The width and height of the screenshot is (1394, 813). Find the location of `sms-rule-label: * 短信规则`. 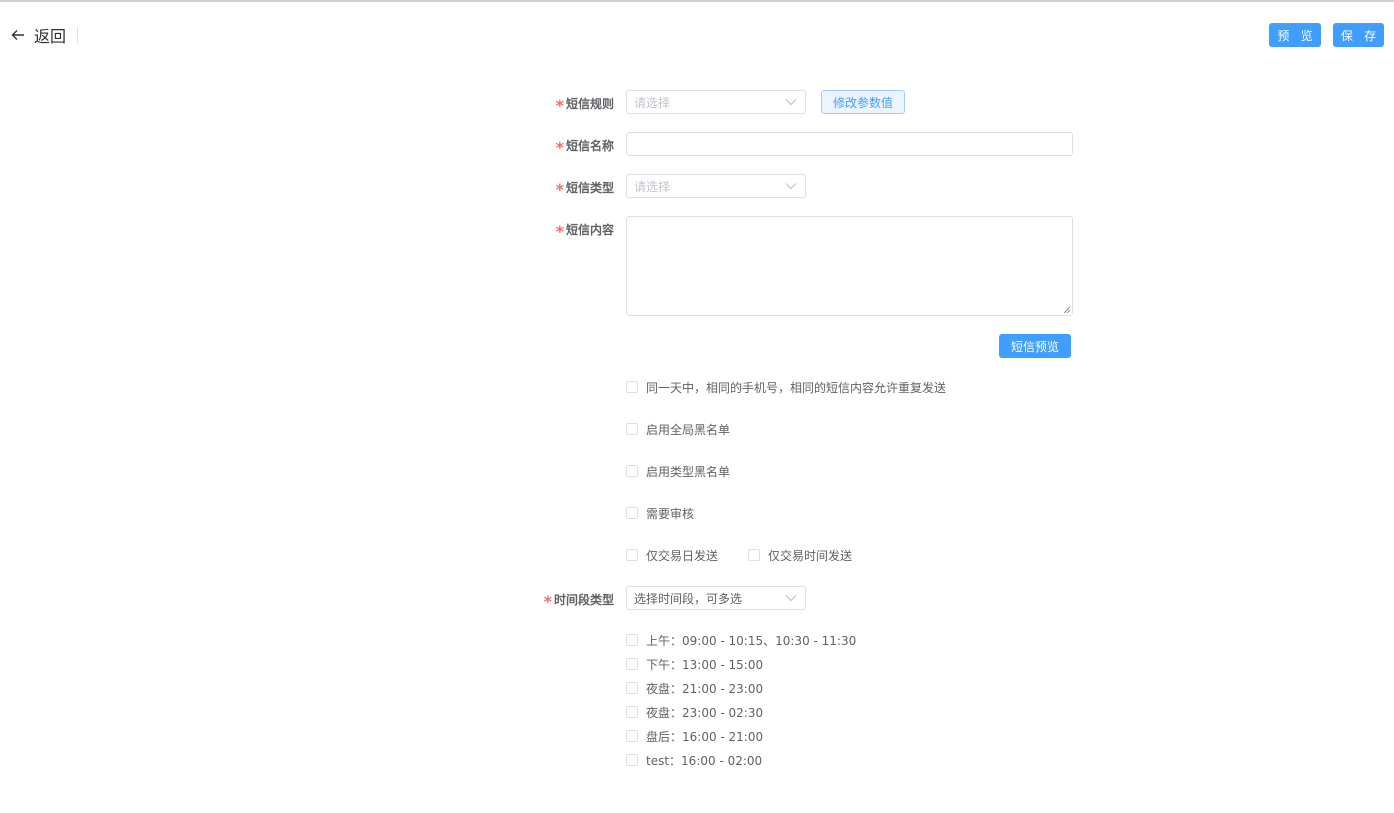

sms-rule-label: * 短信规则 is located at coordinates (584, 105).